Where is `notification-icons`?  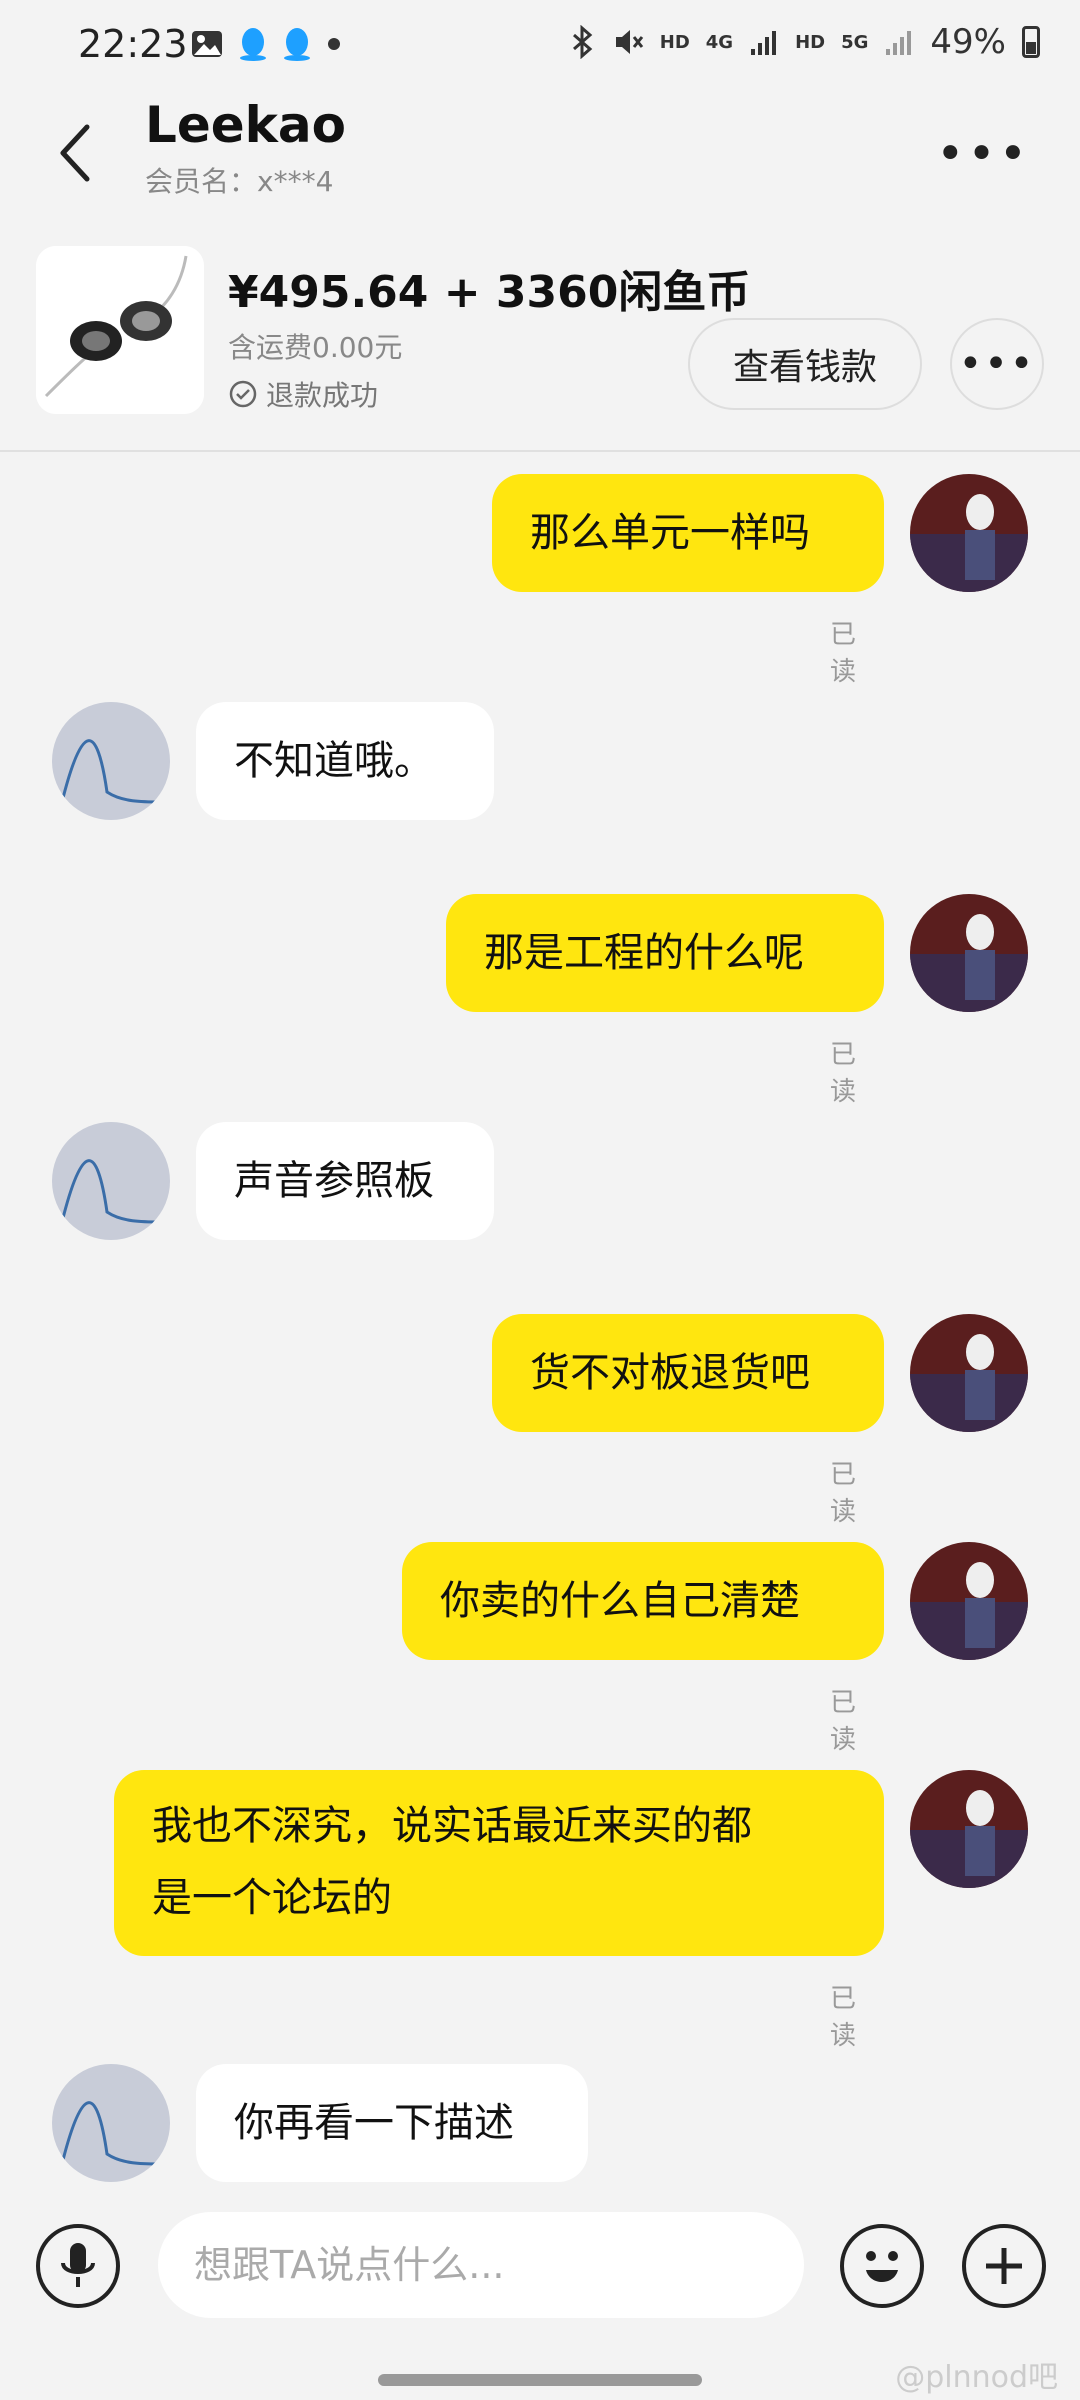
notification-icons is located at coordinates (266, 44).